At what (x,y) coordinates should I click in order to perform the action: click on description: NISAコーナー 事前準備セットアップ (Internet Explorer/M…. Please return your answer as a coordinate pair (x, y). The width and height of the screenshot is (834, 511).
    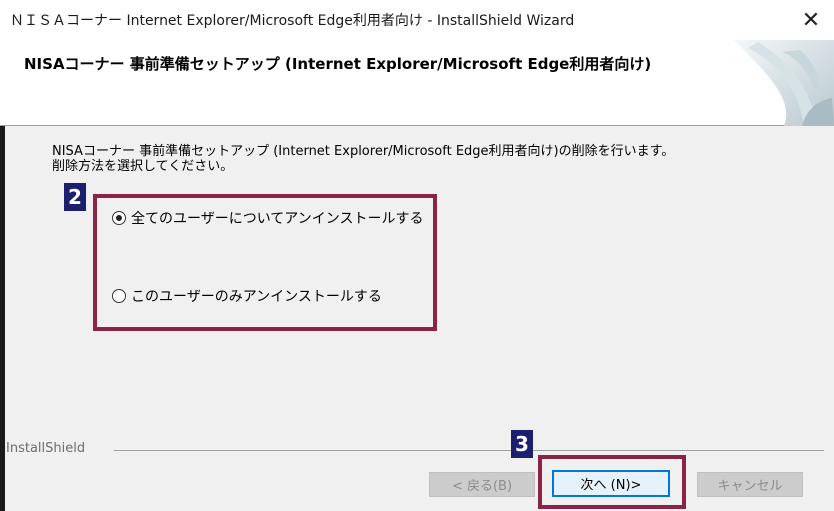
    Looking at the image, I should click on (432, 159).